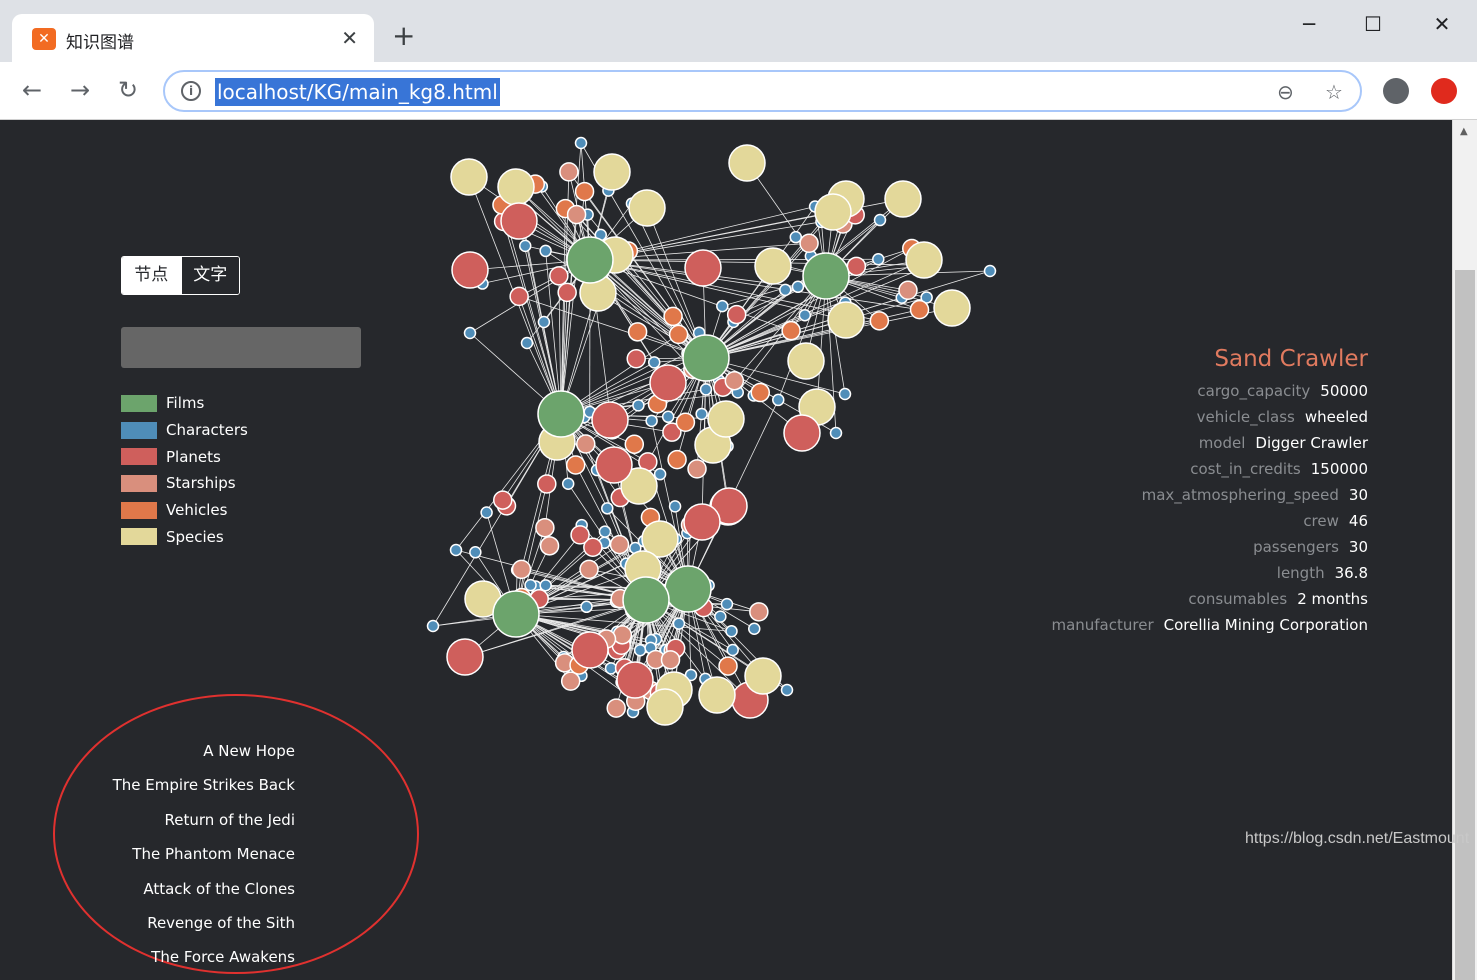 This screenshot has width=1477, height=980. Describe the element at coordinates (187, 897) in the screenshot. I see `film-item: Attack of the Clones` at that location.